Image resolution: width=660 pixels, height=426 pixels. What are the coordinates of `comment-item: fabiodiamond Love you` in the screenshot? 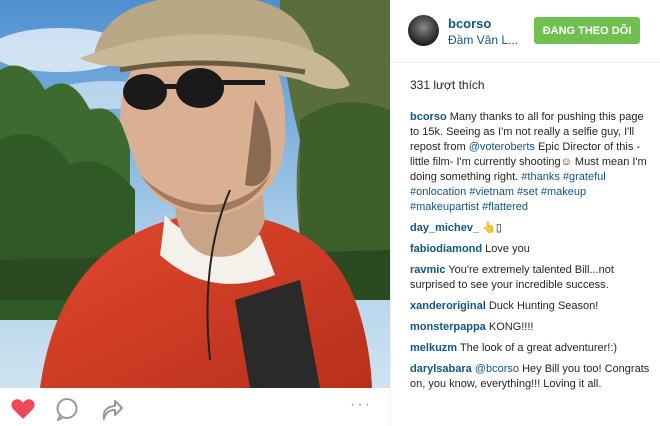 It's located at (530, 249).